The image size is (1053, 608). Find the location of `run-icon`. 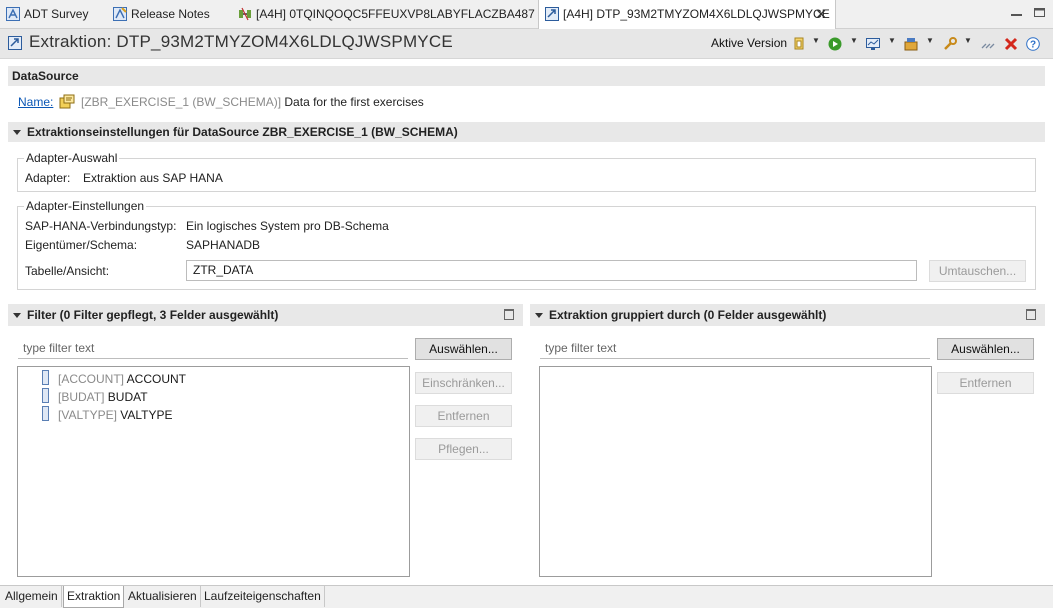

run-icon is located at coordinates (835, 44).